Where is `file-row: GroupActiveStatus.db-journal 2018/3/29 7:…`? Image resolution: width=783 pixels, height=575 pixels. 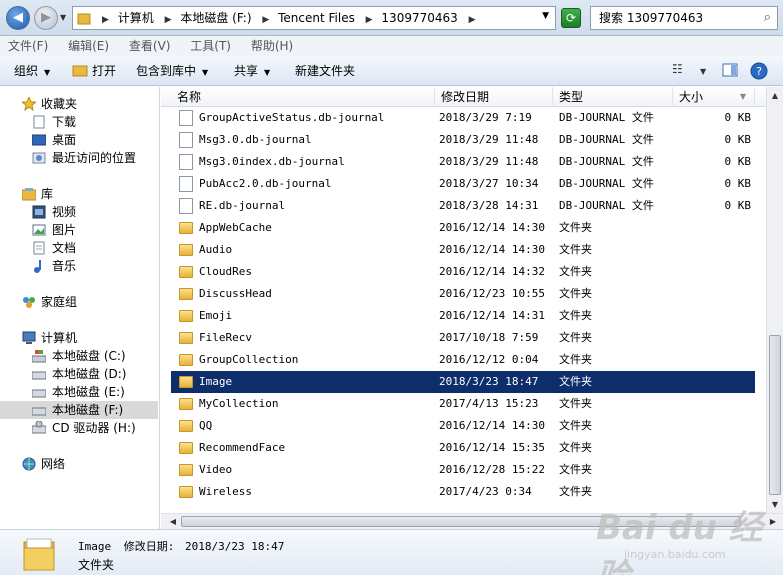 file-row: GroupActiveStatus.db-journal 2018/3/29 7:… is located at coordinates (463, 118).